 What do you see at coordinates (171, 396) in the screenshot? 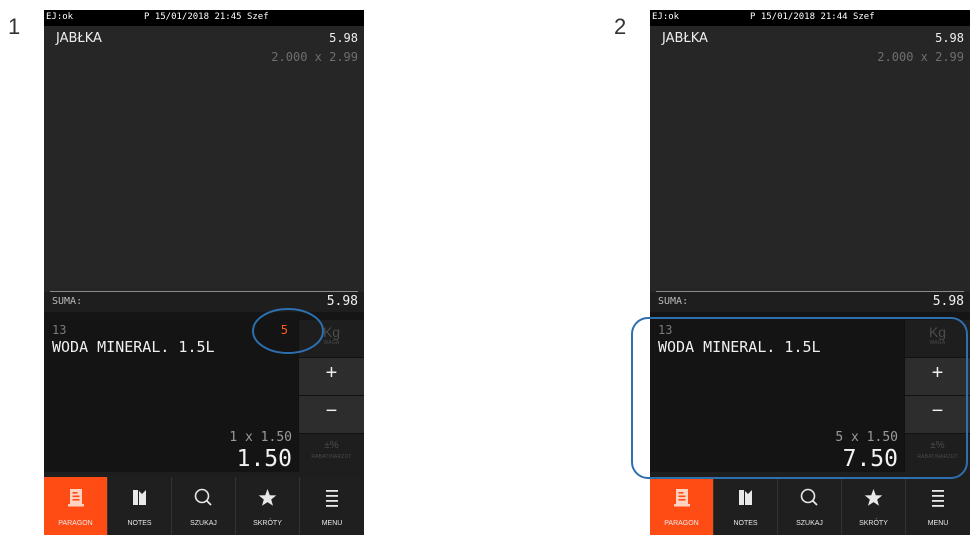
I see `item-entry-area: 13 5 WODA MINERAL. 1.5L 1 x 1.50 1.50` at bounding box center [171, 396].